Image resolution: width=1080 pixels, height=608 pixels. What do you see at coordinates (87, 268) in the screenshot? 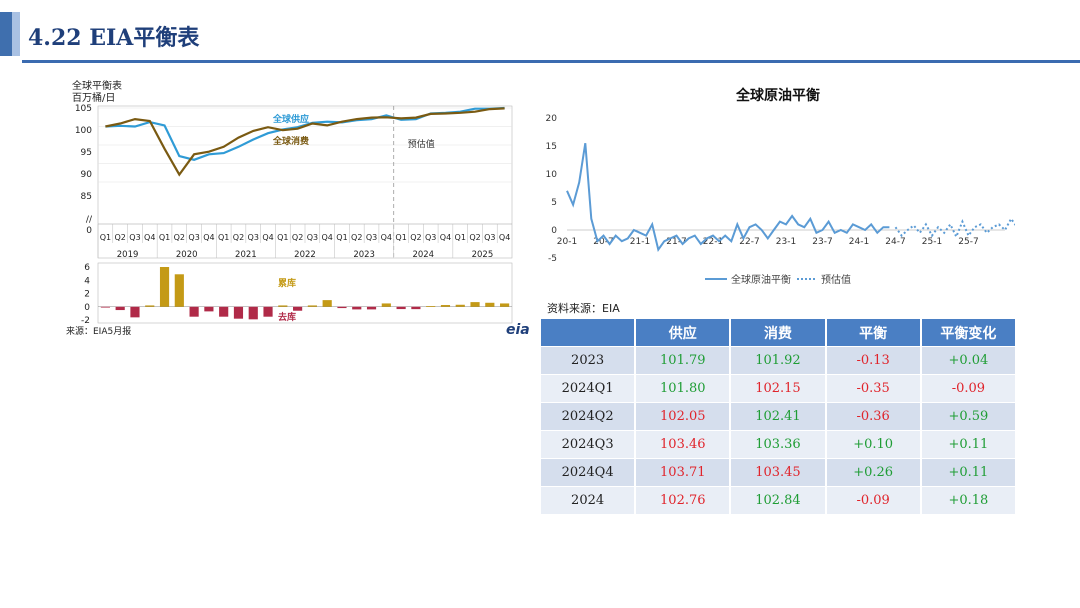
I see `bar-y-tick-label: 6` at bounding box center [87, 268].